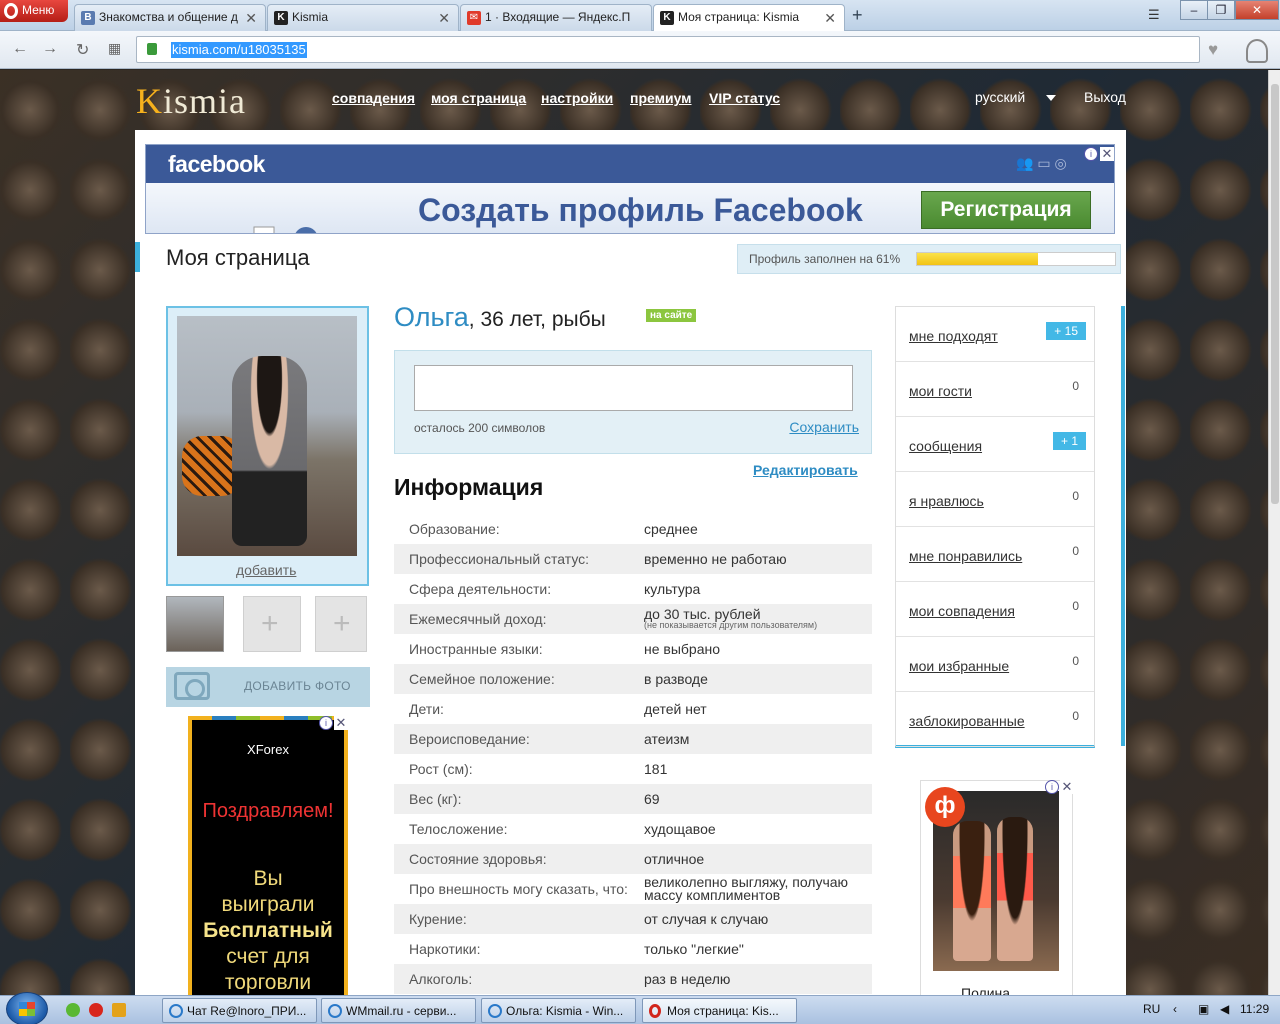 The image size is (1280, 1024). I want to click on sidebar-item: заблокированные 0, so click(995, 719).